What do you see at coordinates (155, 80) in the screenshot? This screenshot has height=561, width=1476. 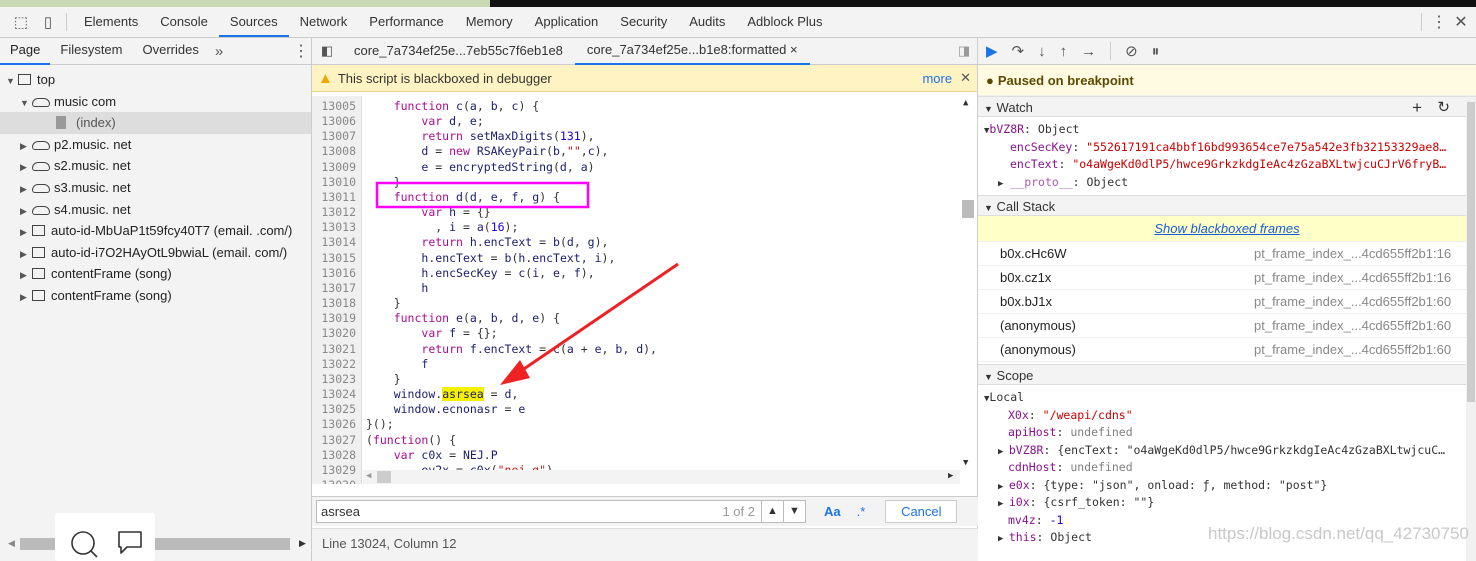 I see `tree-item: ▼ top` at bounding box center [155, 80].